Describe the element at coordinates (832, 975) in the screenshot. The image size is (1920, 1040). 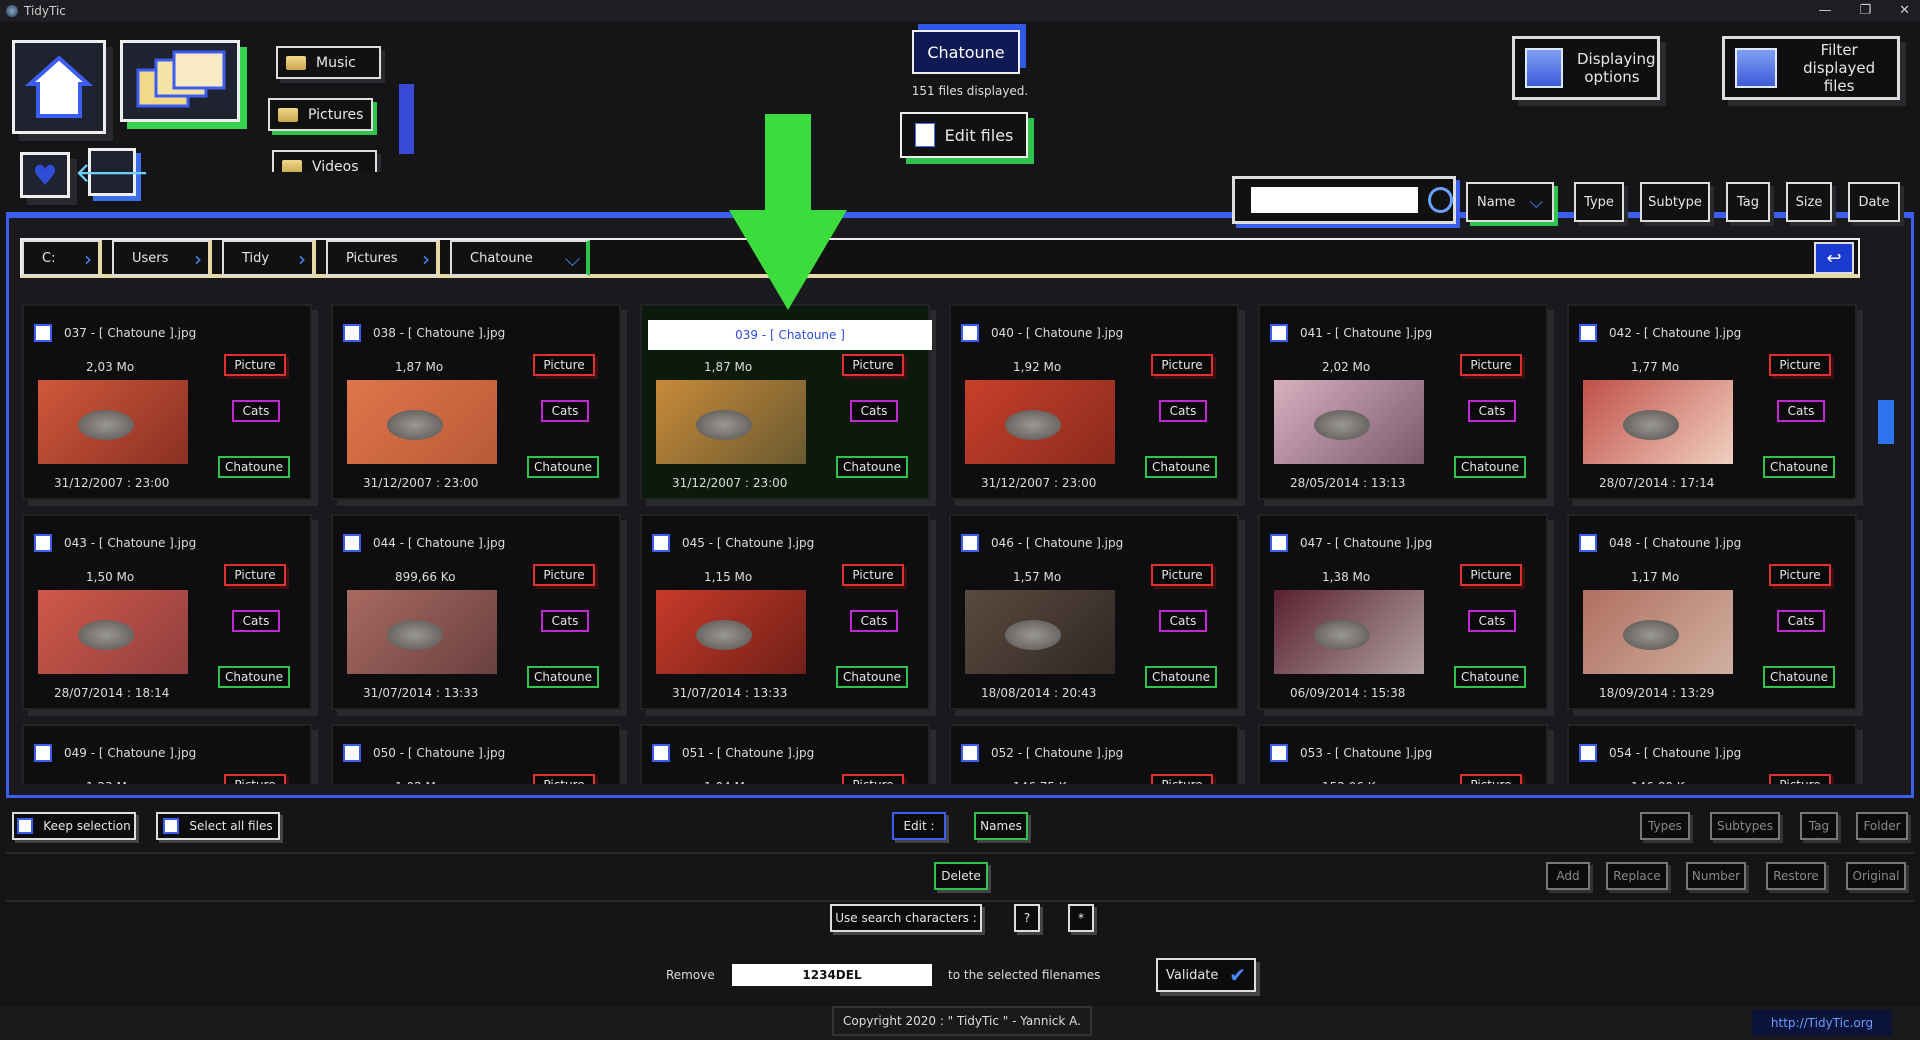
I see `remove-input: 1234DEL` at that location.